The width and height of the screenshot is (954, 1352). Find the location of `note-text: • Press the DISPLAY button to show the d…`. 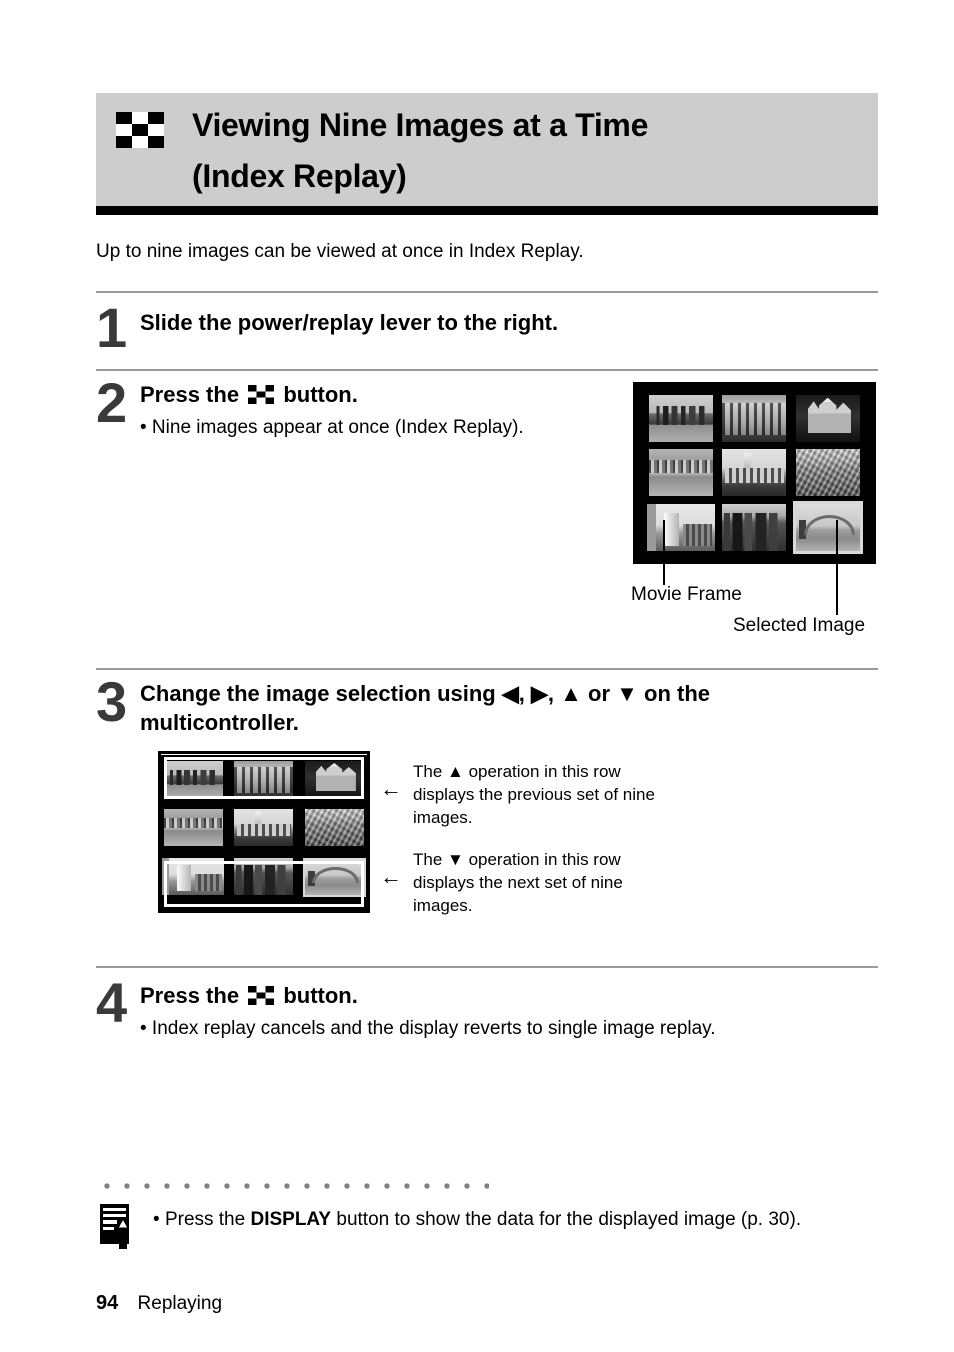

note-text: • Press the DISPLAY button to show the d… is located at coordinates (513, 1220).